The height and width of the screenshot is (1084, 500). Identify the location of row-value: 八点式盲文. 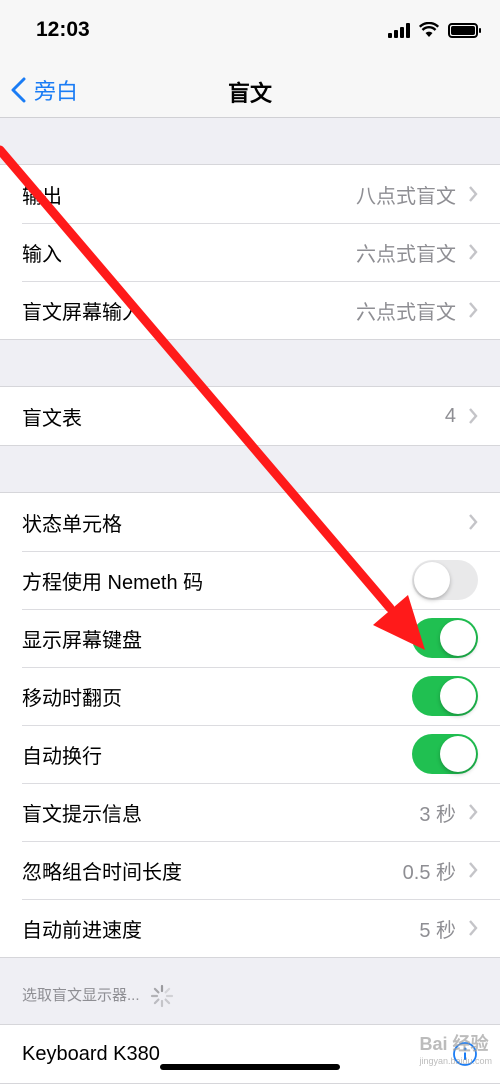
(406, 196).